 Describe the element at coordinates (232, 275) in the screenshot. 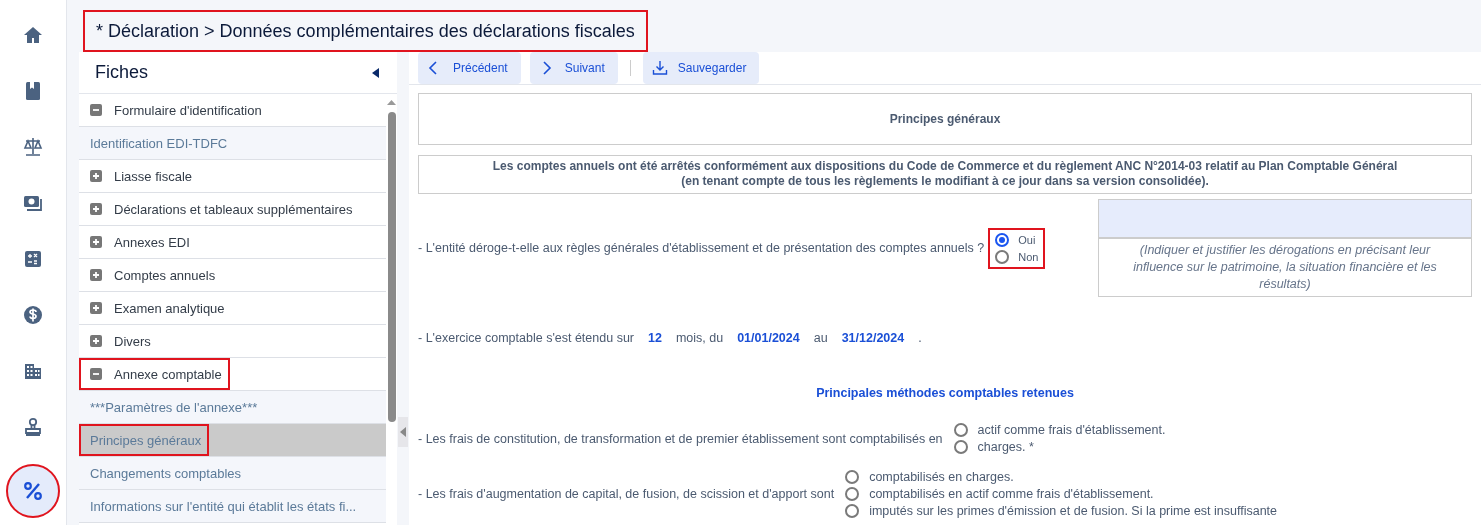

I see `sidebar-item: Comptes annuels` at that location.